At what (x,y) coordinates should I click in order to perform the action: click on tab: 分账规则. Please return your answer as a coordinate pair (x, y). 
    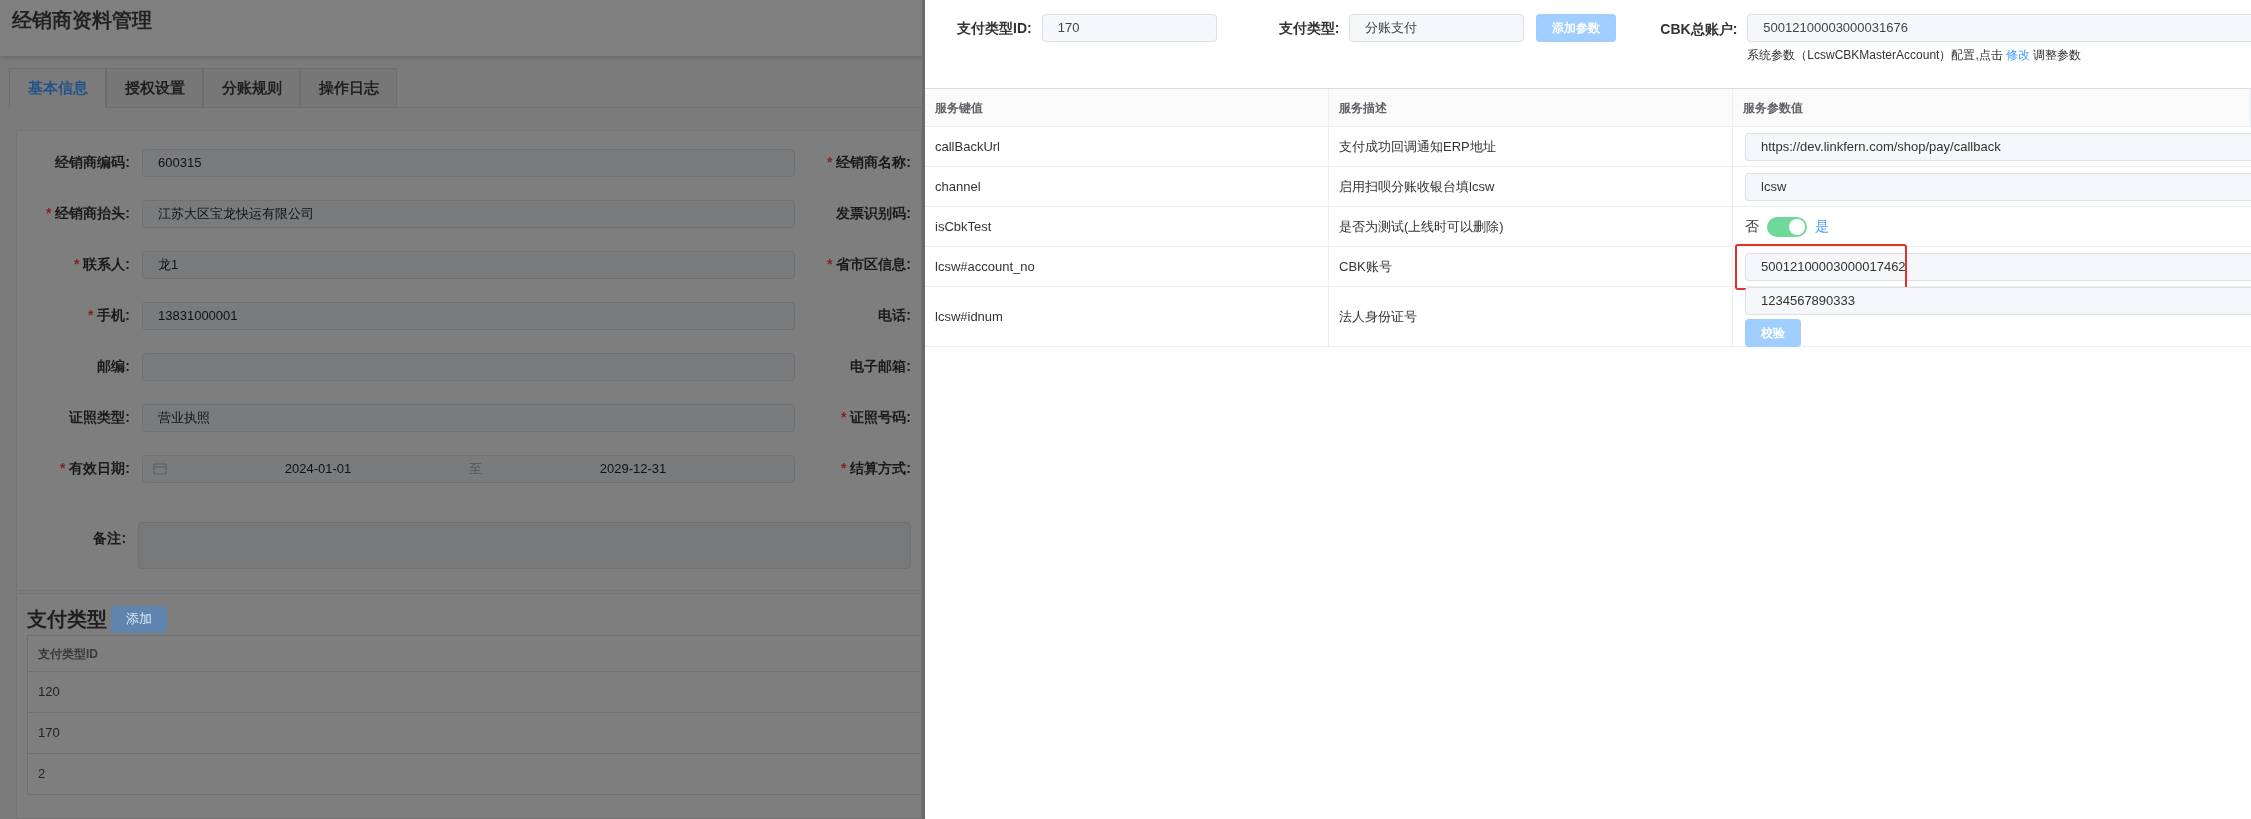
    Looking at the image, I should click on (251, 88).